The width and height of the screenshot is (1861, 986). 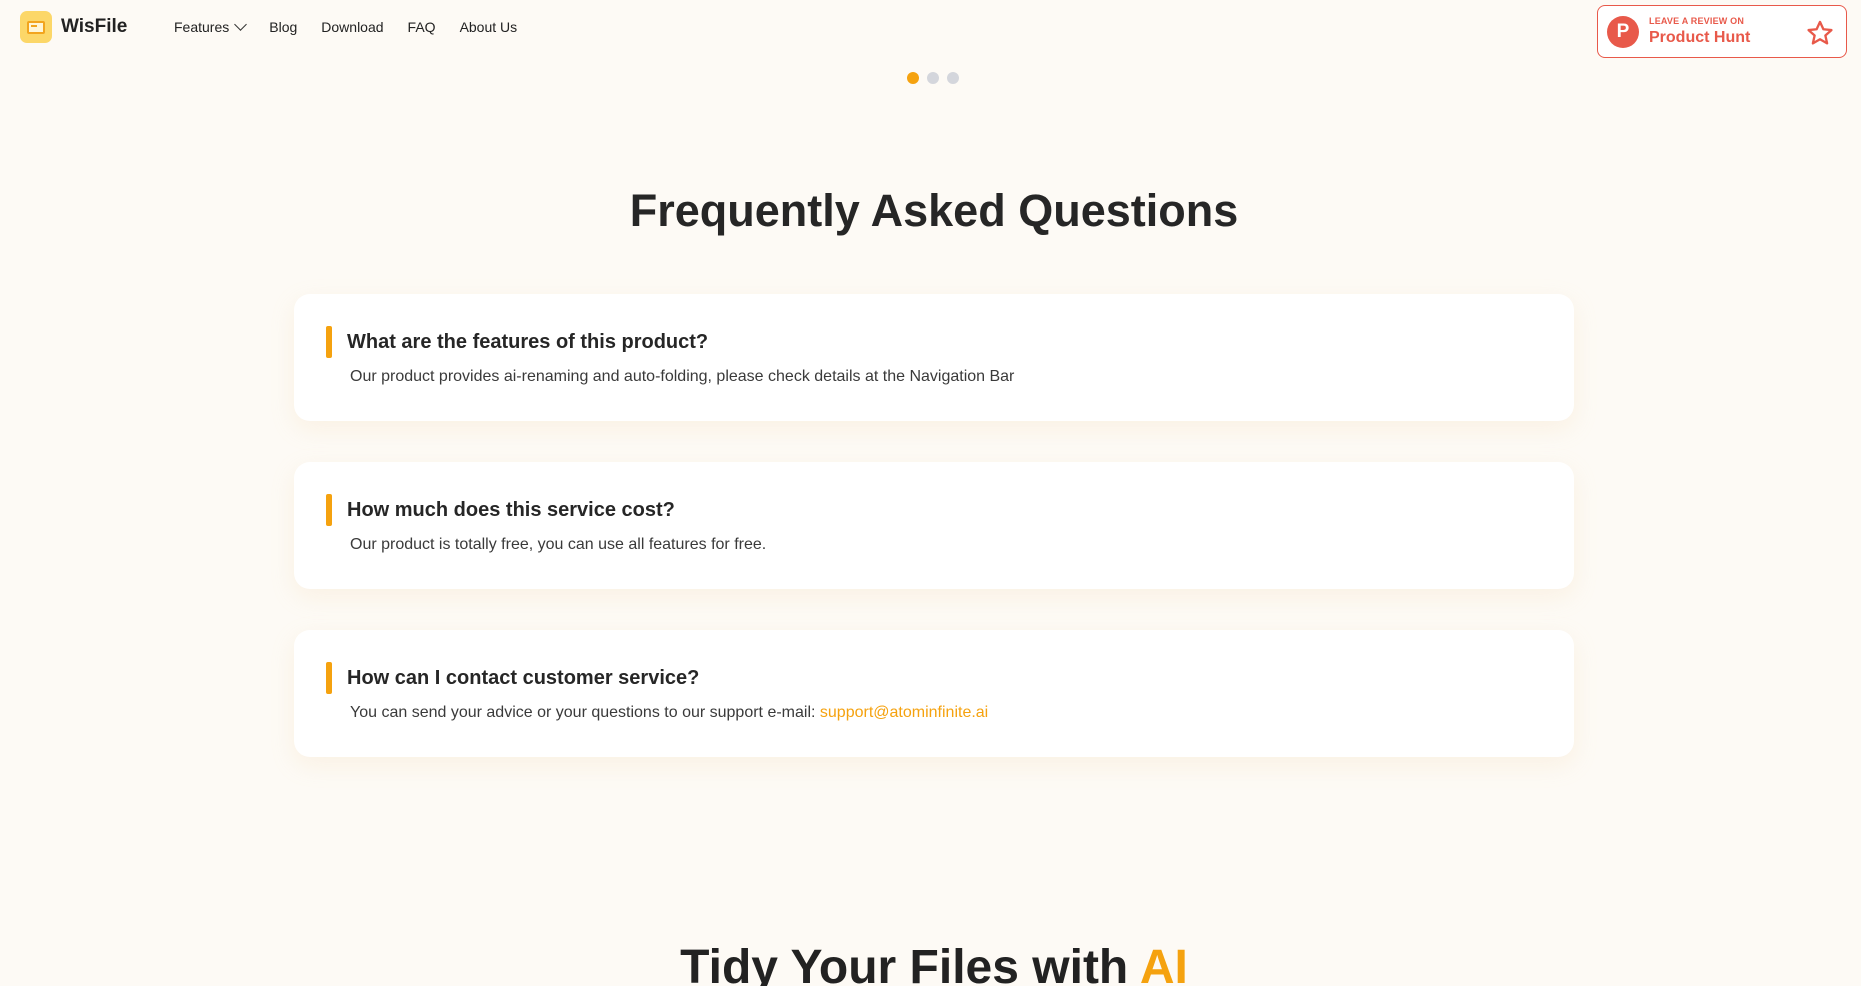 I want to click on main-nav: Features Blog Download FAQ About Us, so click(x=357, y=26).